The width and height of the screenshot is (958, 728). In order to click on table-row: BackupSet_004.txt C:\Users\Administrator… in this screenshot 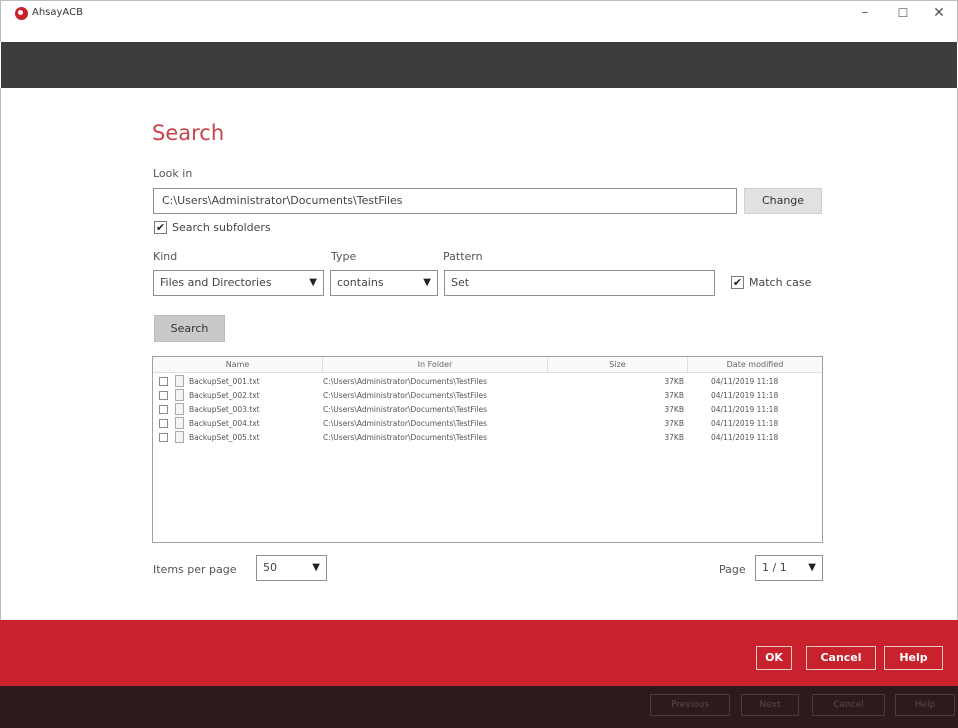, I will do `click(487, 424)`.